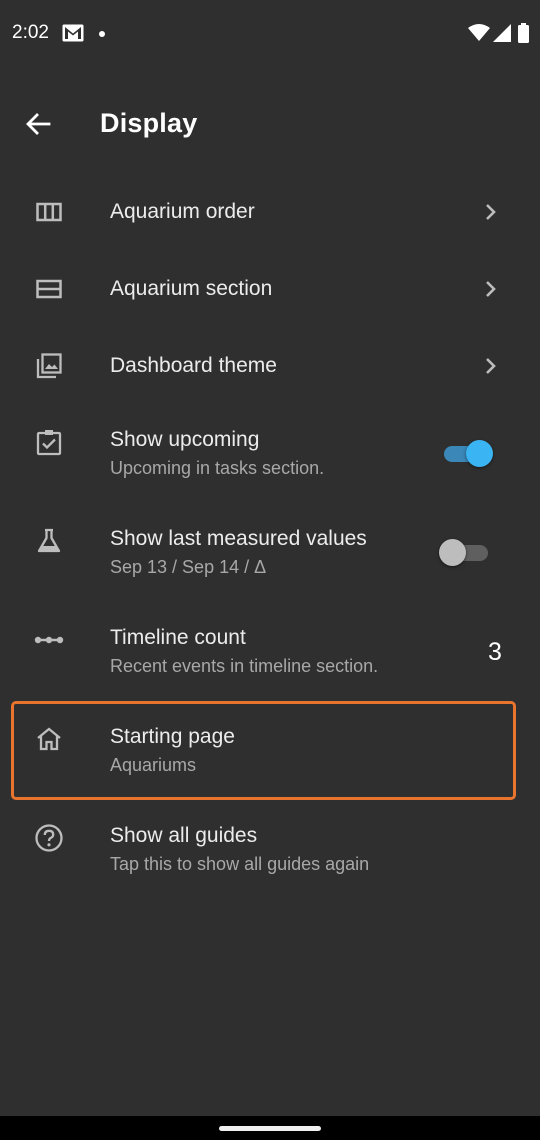 The height and width of the screenshot is (1140, 540). I want to click on setting-title: Show all guides, so click(184, 835).